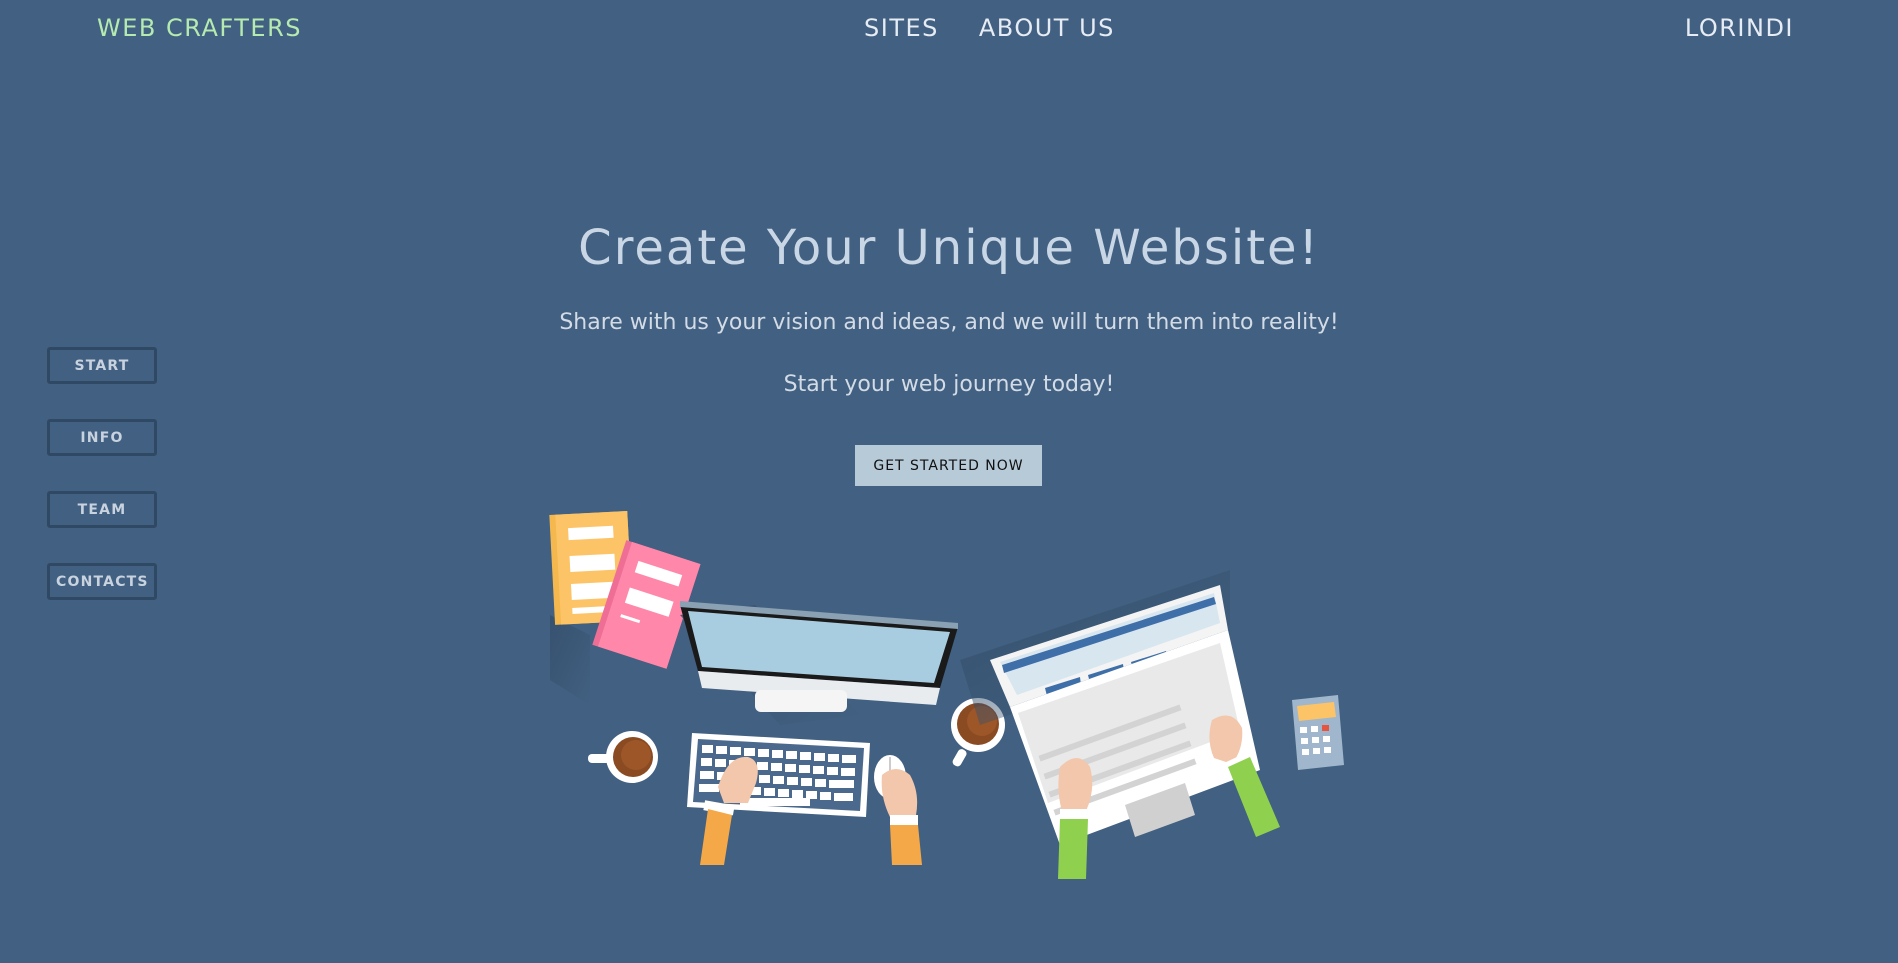 The image size is (1898, 963). I want to click on side-nav-team-button: TEAM, so click(102, 509).